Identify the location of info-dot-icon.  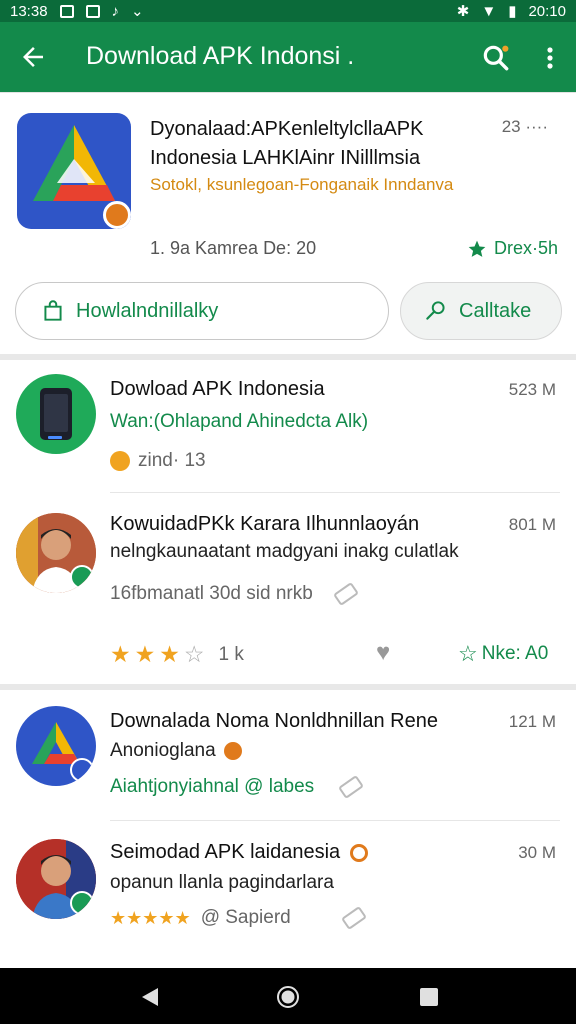
(120, 461).